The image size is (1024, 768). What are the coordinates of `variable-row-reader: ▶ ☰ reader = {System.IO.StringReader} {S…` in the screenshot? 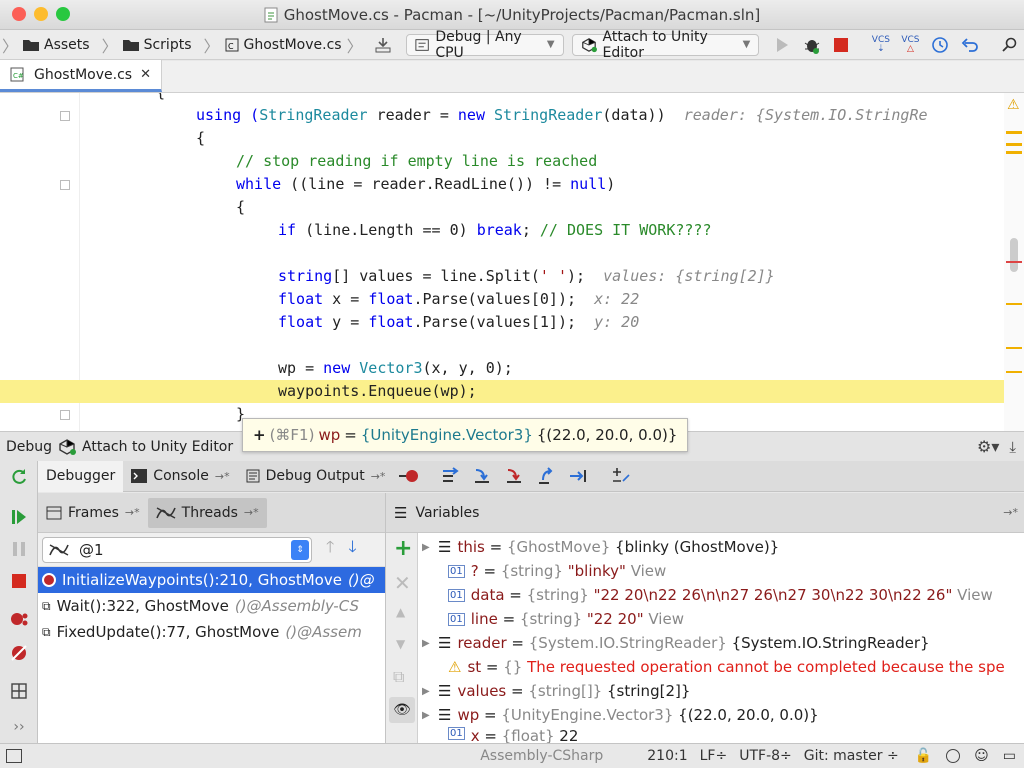 It's located at (676, 643).